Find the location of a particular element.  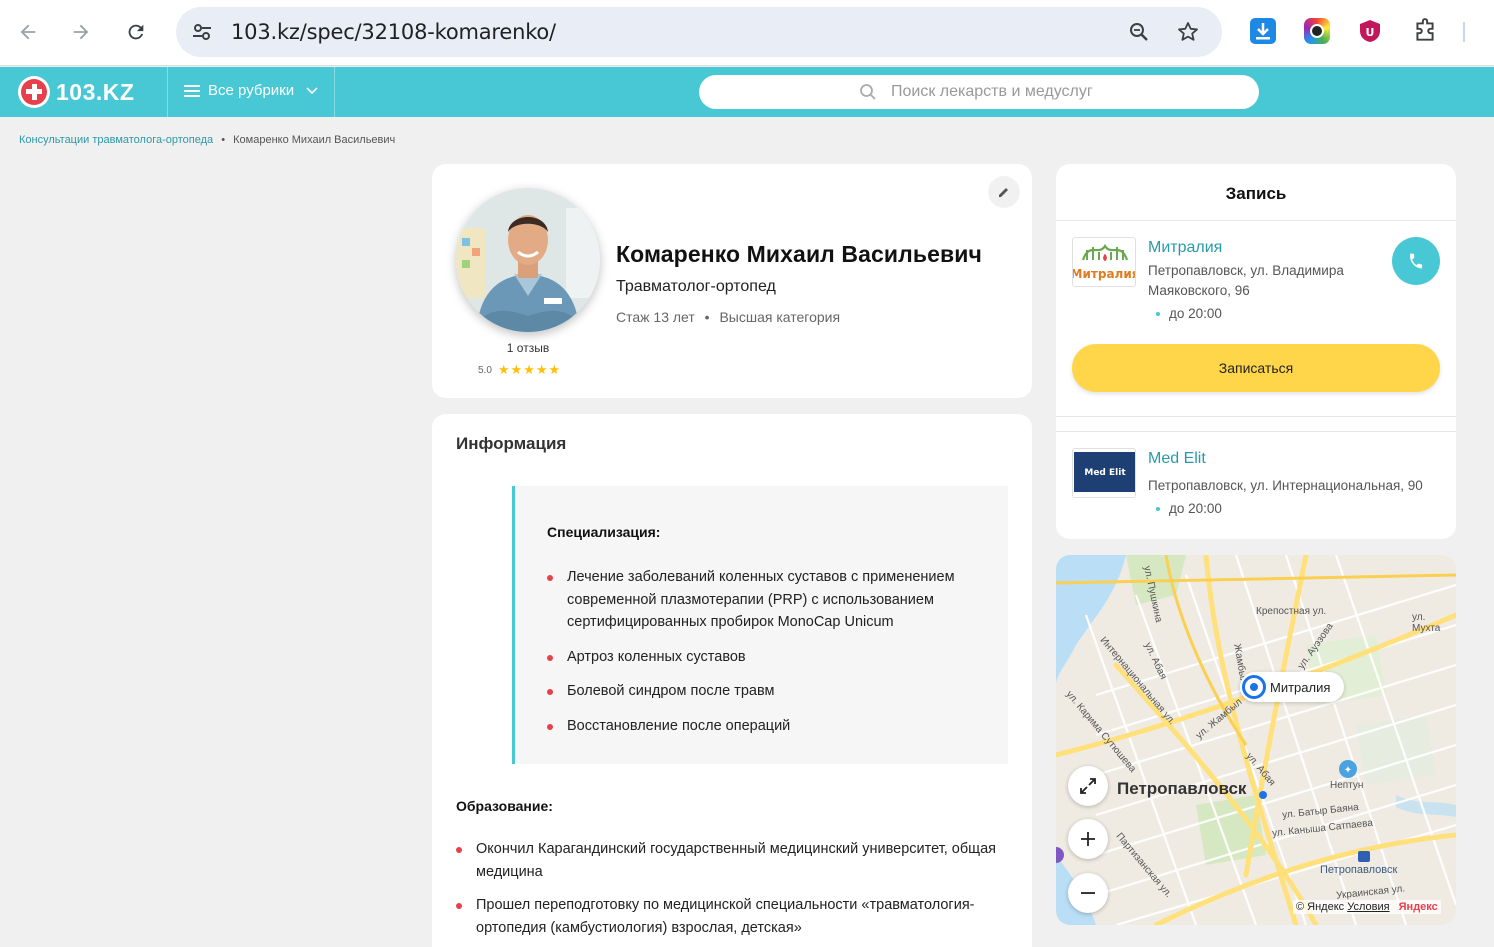

forward-button is located at coordinates (81, 32).